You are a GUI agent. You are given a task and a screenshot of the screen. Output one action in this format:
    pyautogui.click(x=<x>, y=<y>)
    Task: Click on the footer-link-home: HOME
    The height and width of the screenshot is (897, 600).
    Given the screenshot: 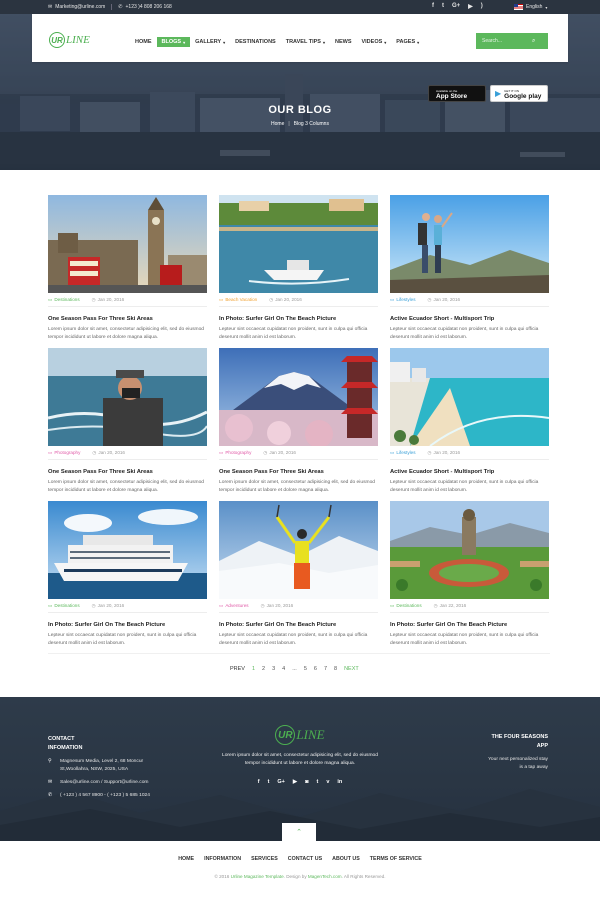 What is the action you would take?
    pyautogui.click(x=186, y=859)
    